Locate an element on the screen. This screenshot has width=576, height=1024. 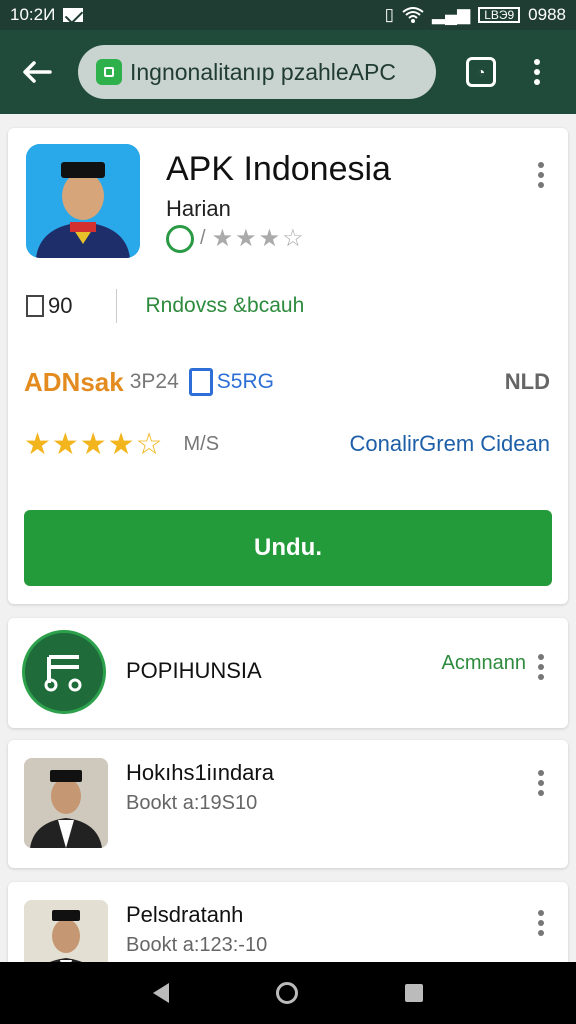
app-rating-row: / ★★★☆ is located at coordinates (236, 238).